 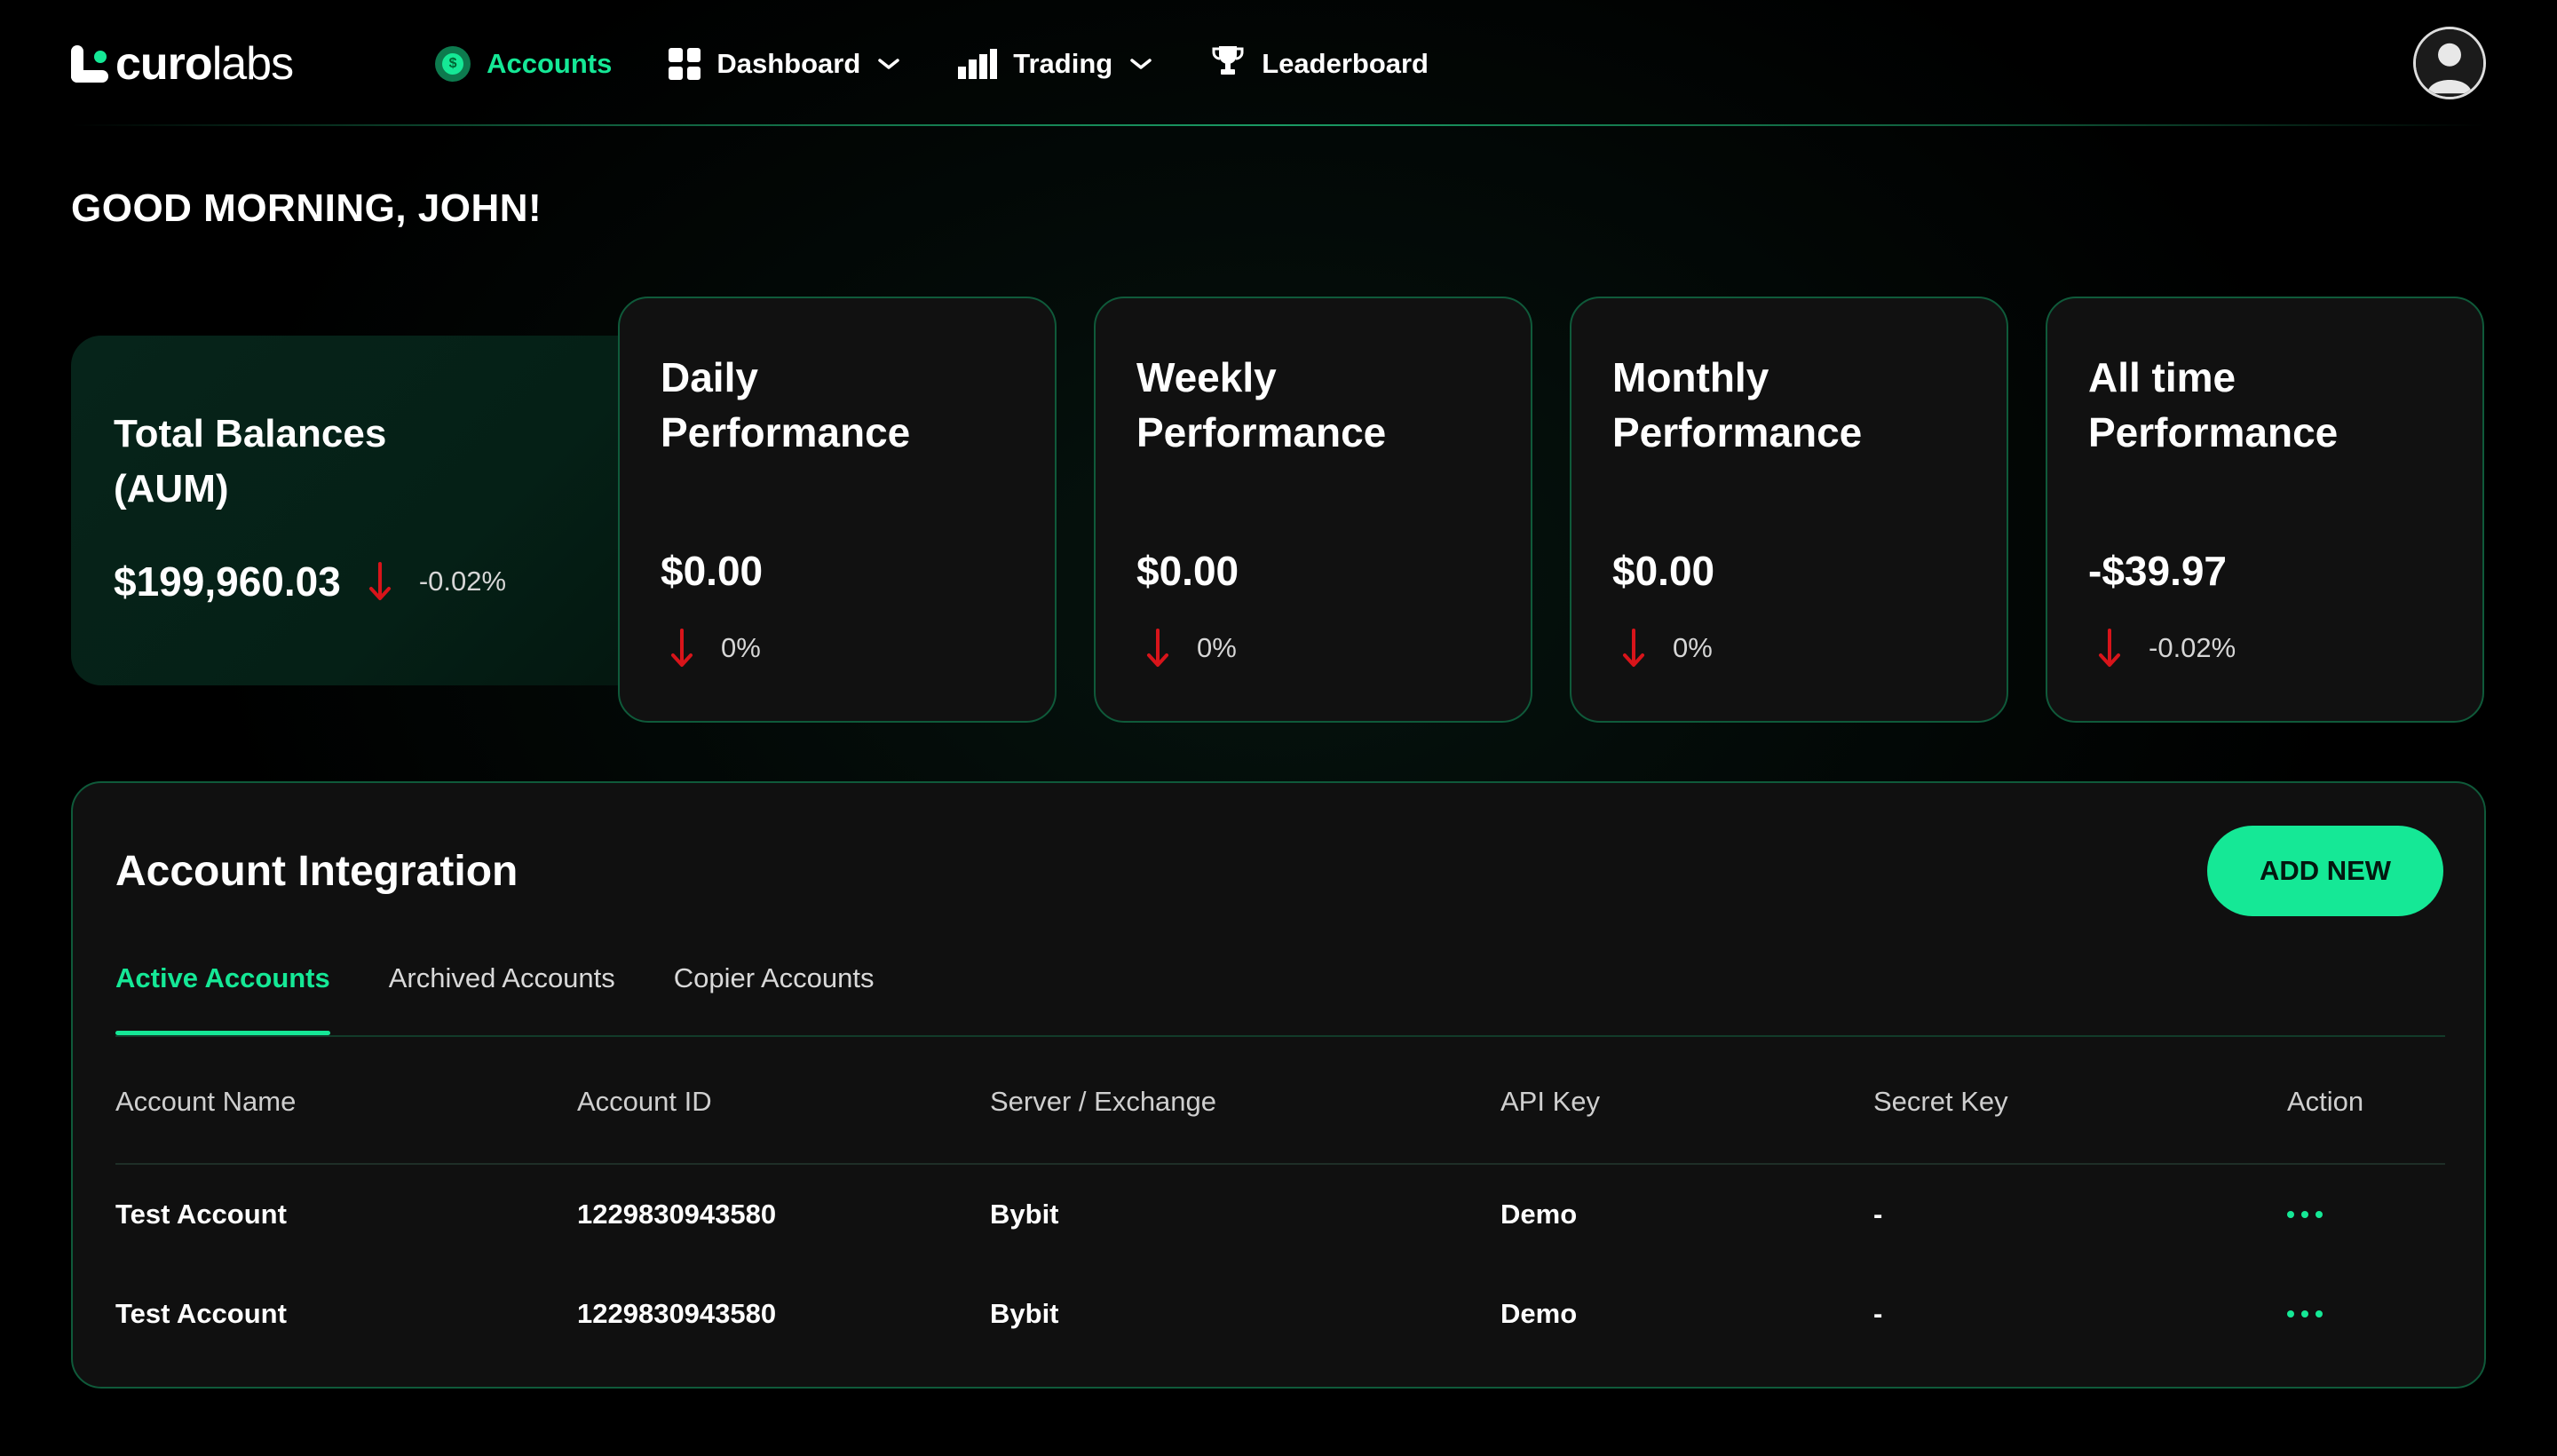 What do you see at coordinates (1280, 1036) in the screenshot?
I see `tabs-divider` at bounding box center [1280, 1036].